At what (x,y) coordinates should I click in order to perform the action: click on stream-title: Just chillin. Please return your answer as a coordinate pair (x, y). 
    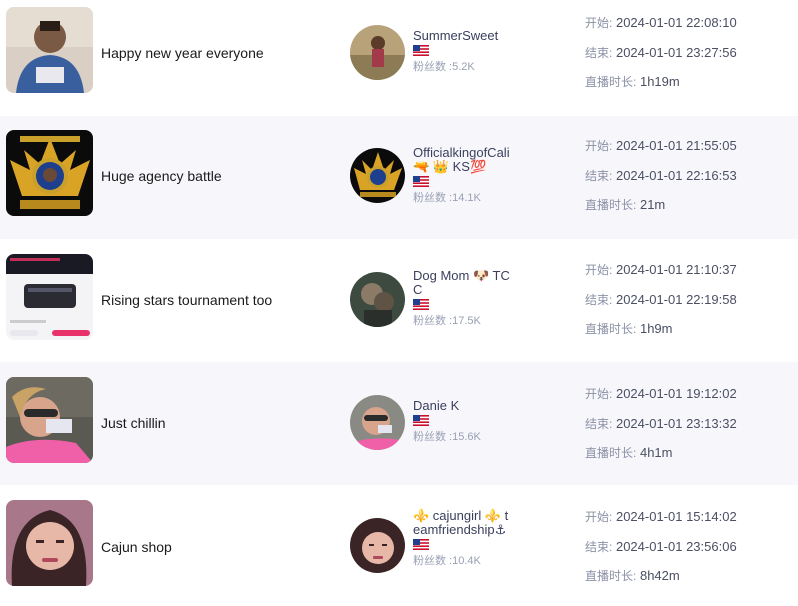
    Looking at the image, I should click on (133, 423).